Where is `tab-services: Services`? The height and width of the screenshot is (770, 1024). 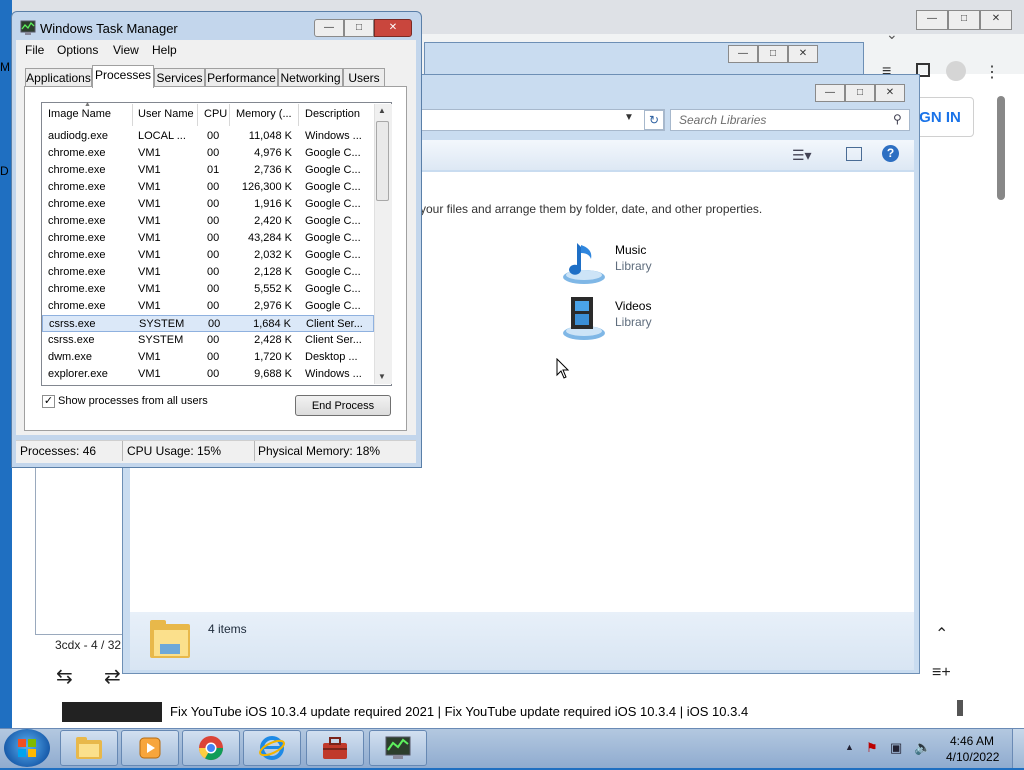 tab-services: Services is located at coordinates (179, 77).